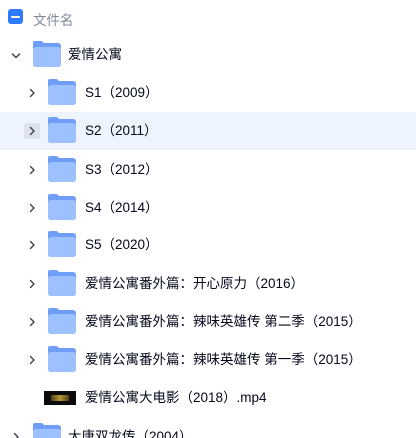  What do you see at coordinates (130, 433) in the screenshot?
I see `folder-name: 大唐双龙传（2004）` at bounding box center [130, 433].